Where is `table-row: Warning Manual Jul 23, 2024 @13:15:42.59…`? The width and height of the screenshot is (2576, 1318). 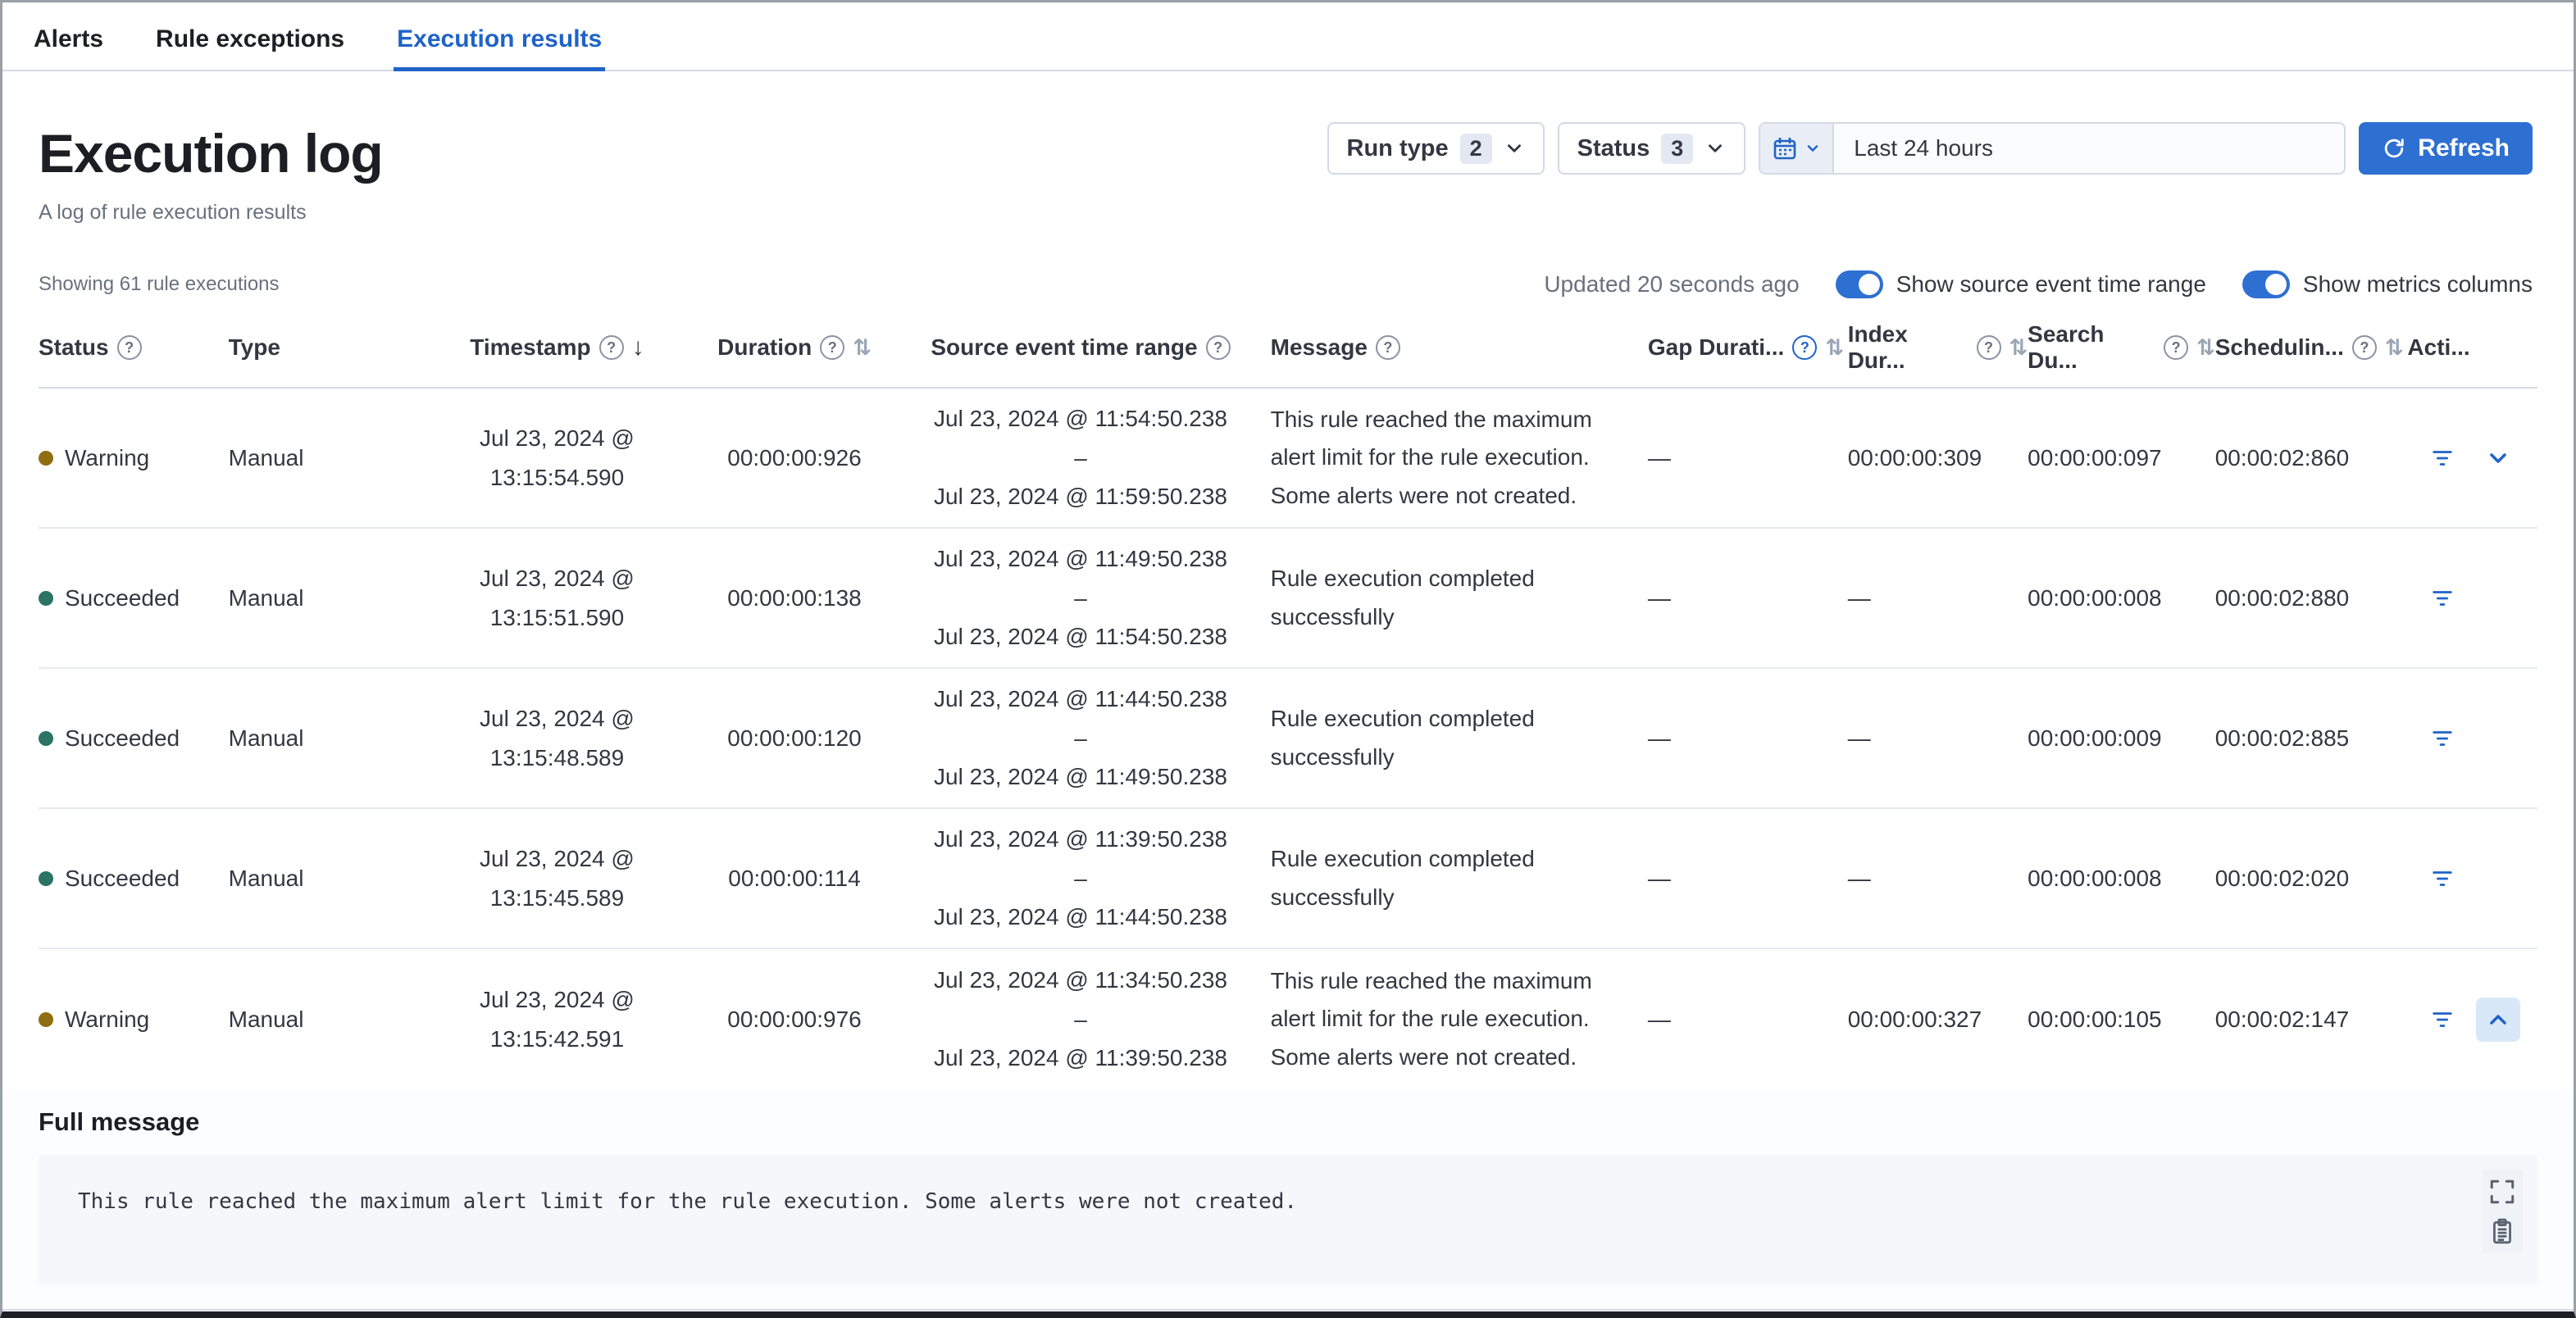
table-row: Warning Manual Jul 23, 2024 @13:15:42.59… is located at coordinates (1288, 1019).